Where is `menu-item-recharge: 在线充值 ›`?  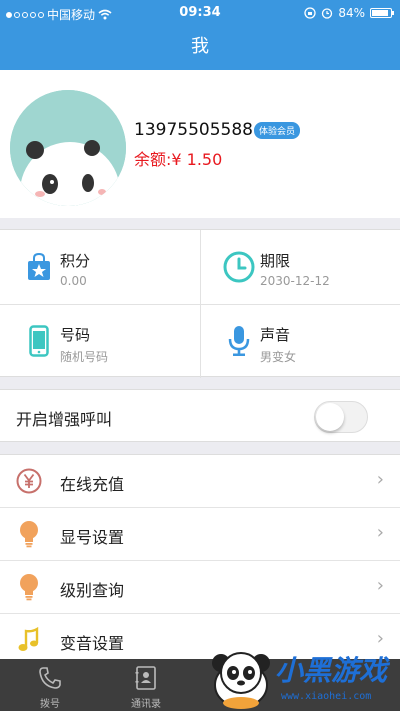
menu-item-recharge: 在线充值 › is located at coordinates (200, 481).